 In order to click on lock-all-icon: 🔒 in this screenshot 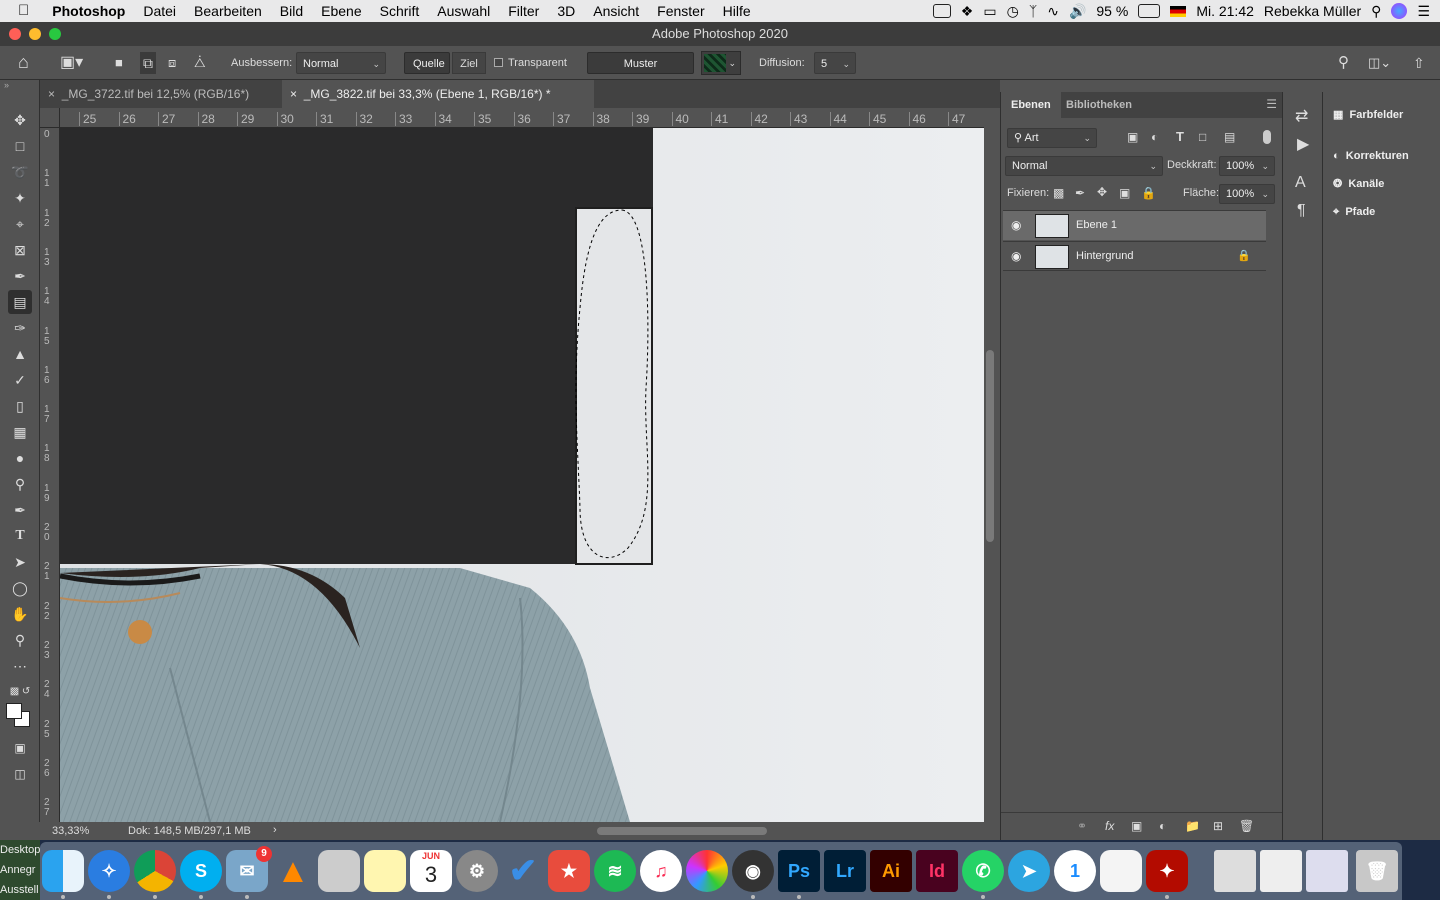, I will do `click(1148, 193)`.